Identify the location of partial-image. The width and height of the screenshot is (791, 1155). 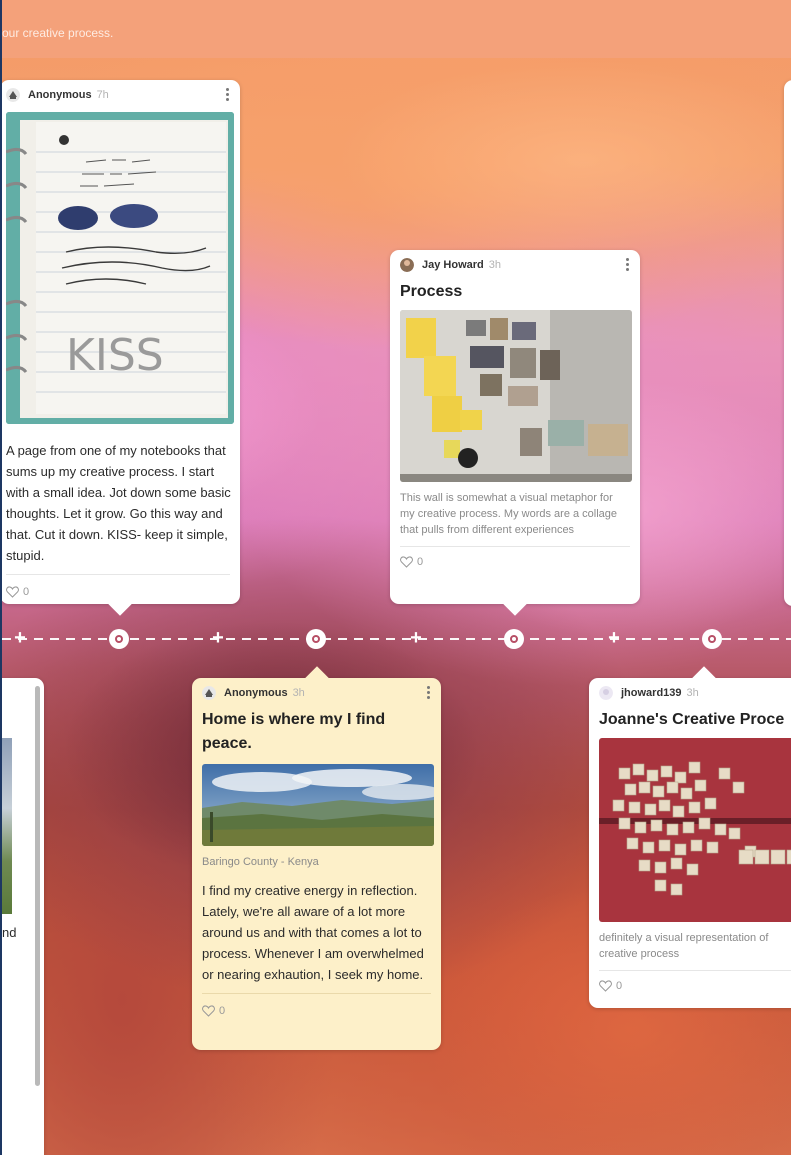
(7, 826).